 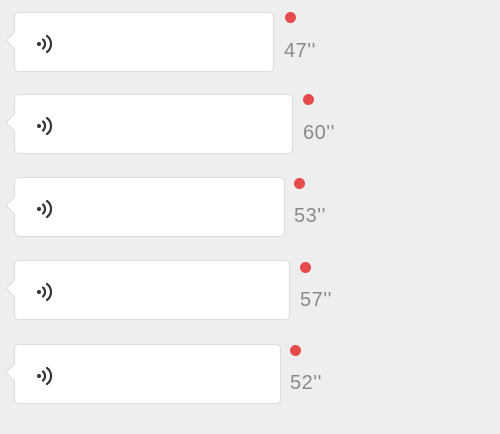 What do you see at coordinates (300, 51) in the screenshot?
I see `duration-label: 47''` at bounding box center [300, 51].